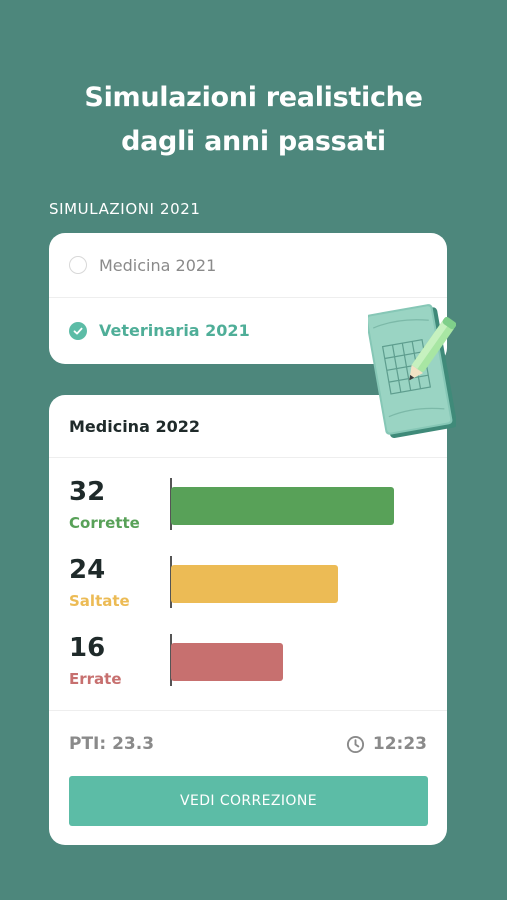 Image resolution: width=507 pixels, height=900 pixels. What do you see at coordinates (253, 141) in the screenshot?
I see `headline-line-2: dagli anni passati` at bounding box center [253, 141].